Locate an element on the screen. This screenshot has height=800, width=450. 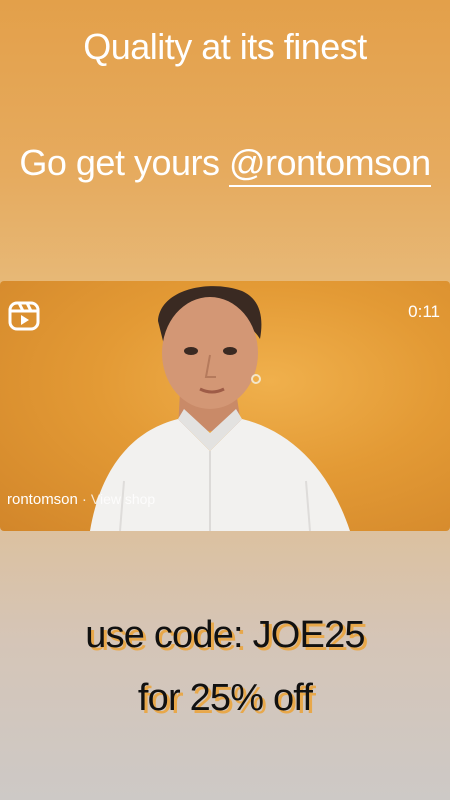
story-headline: Quality at its finest is located at coordinates (225, 46).